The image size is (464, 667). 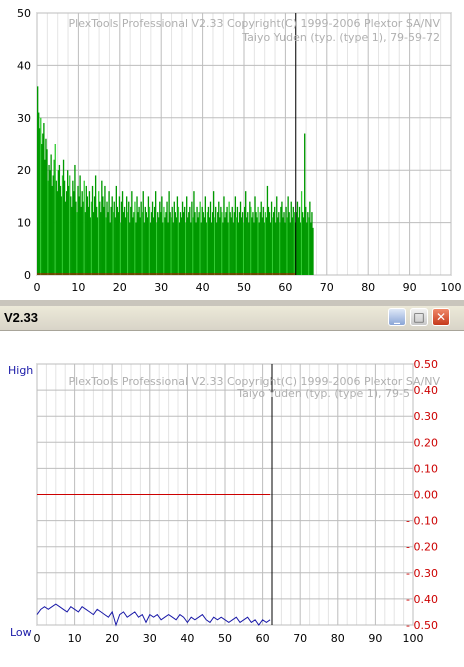 I want to click on right-tick-label: - 0.20, so click(x=422, y=547).